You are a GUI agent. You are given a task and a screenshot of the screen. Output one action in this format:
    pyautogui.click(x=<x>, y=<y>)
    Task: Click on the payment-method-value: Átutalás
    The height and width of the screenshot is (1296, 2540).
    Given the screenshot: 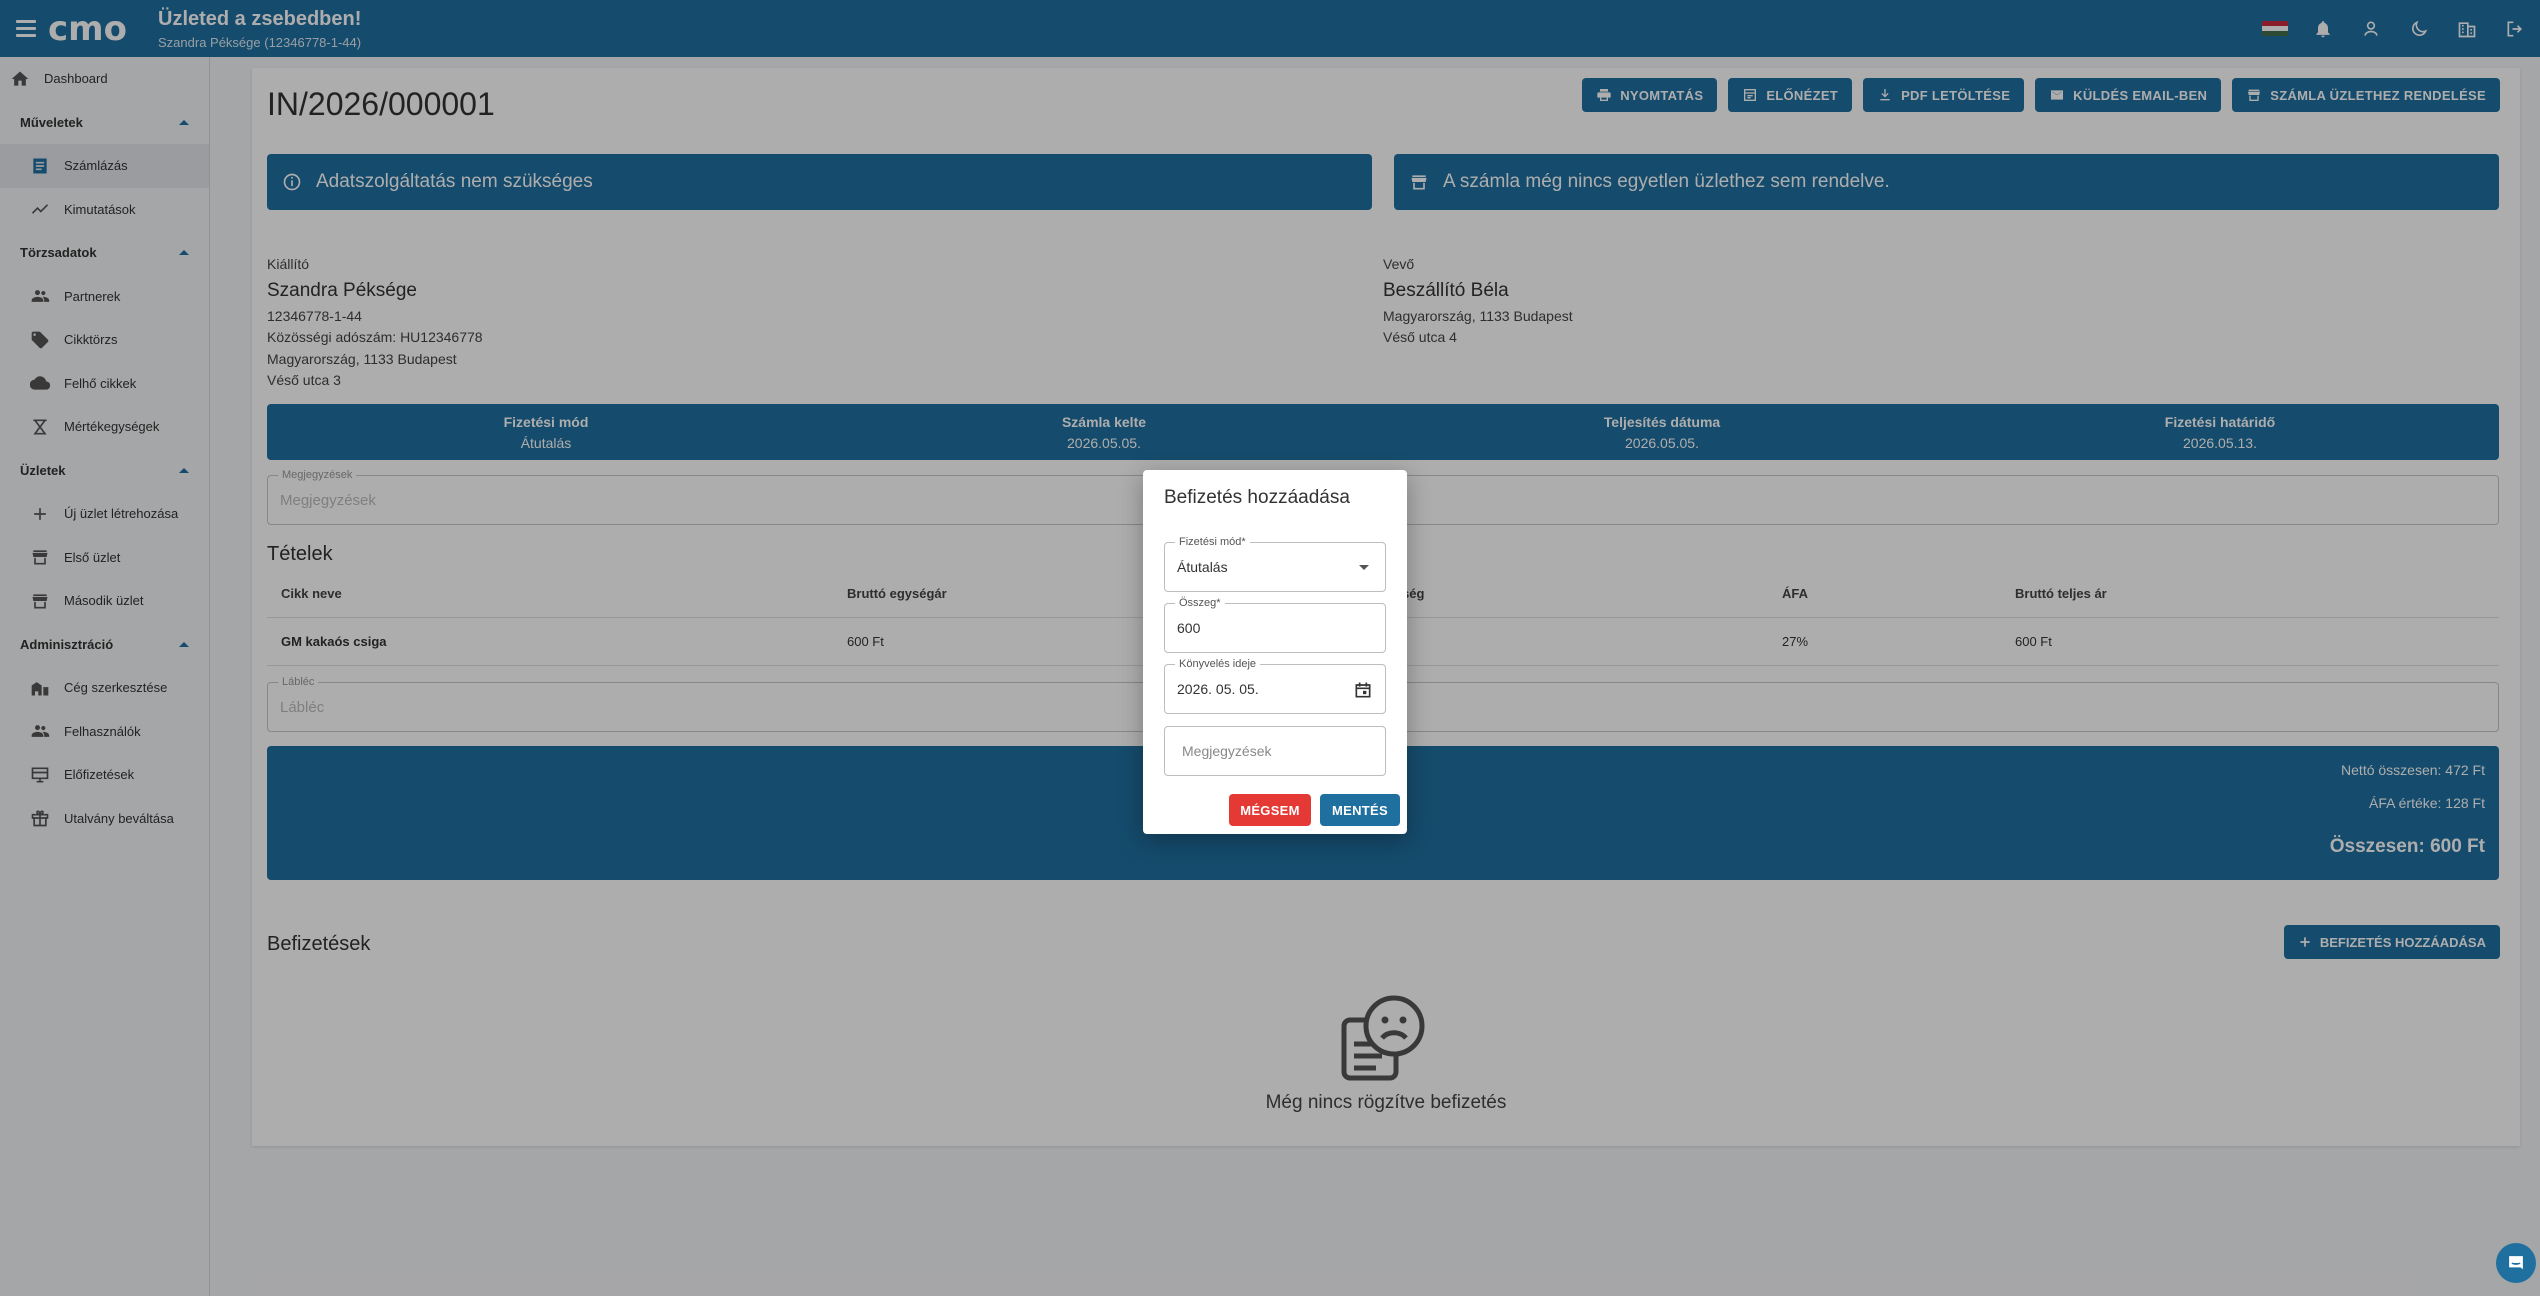 What is the action you would take?
    pyautogui.click(x=1202, y=567)
    